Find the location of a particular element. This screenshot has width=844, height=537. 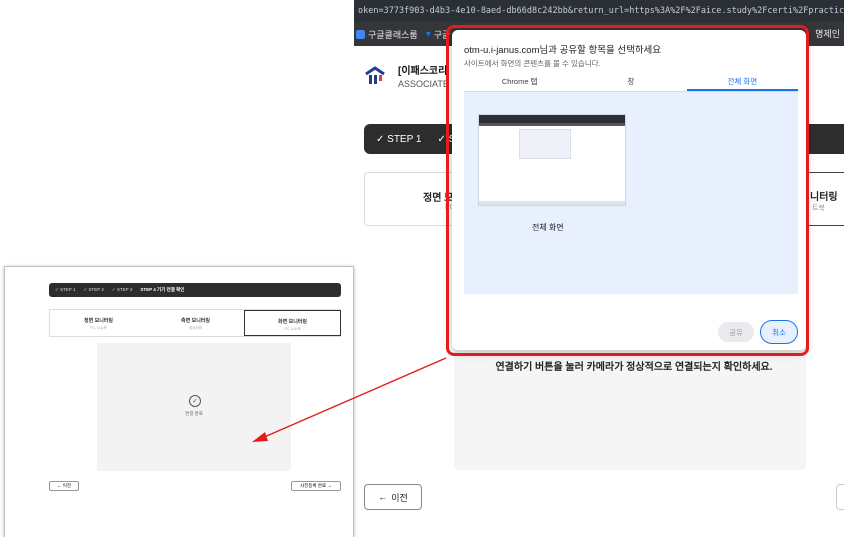

tab-entire-screen: 전체 화면 is located at coordinates (742, 82).